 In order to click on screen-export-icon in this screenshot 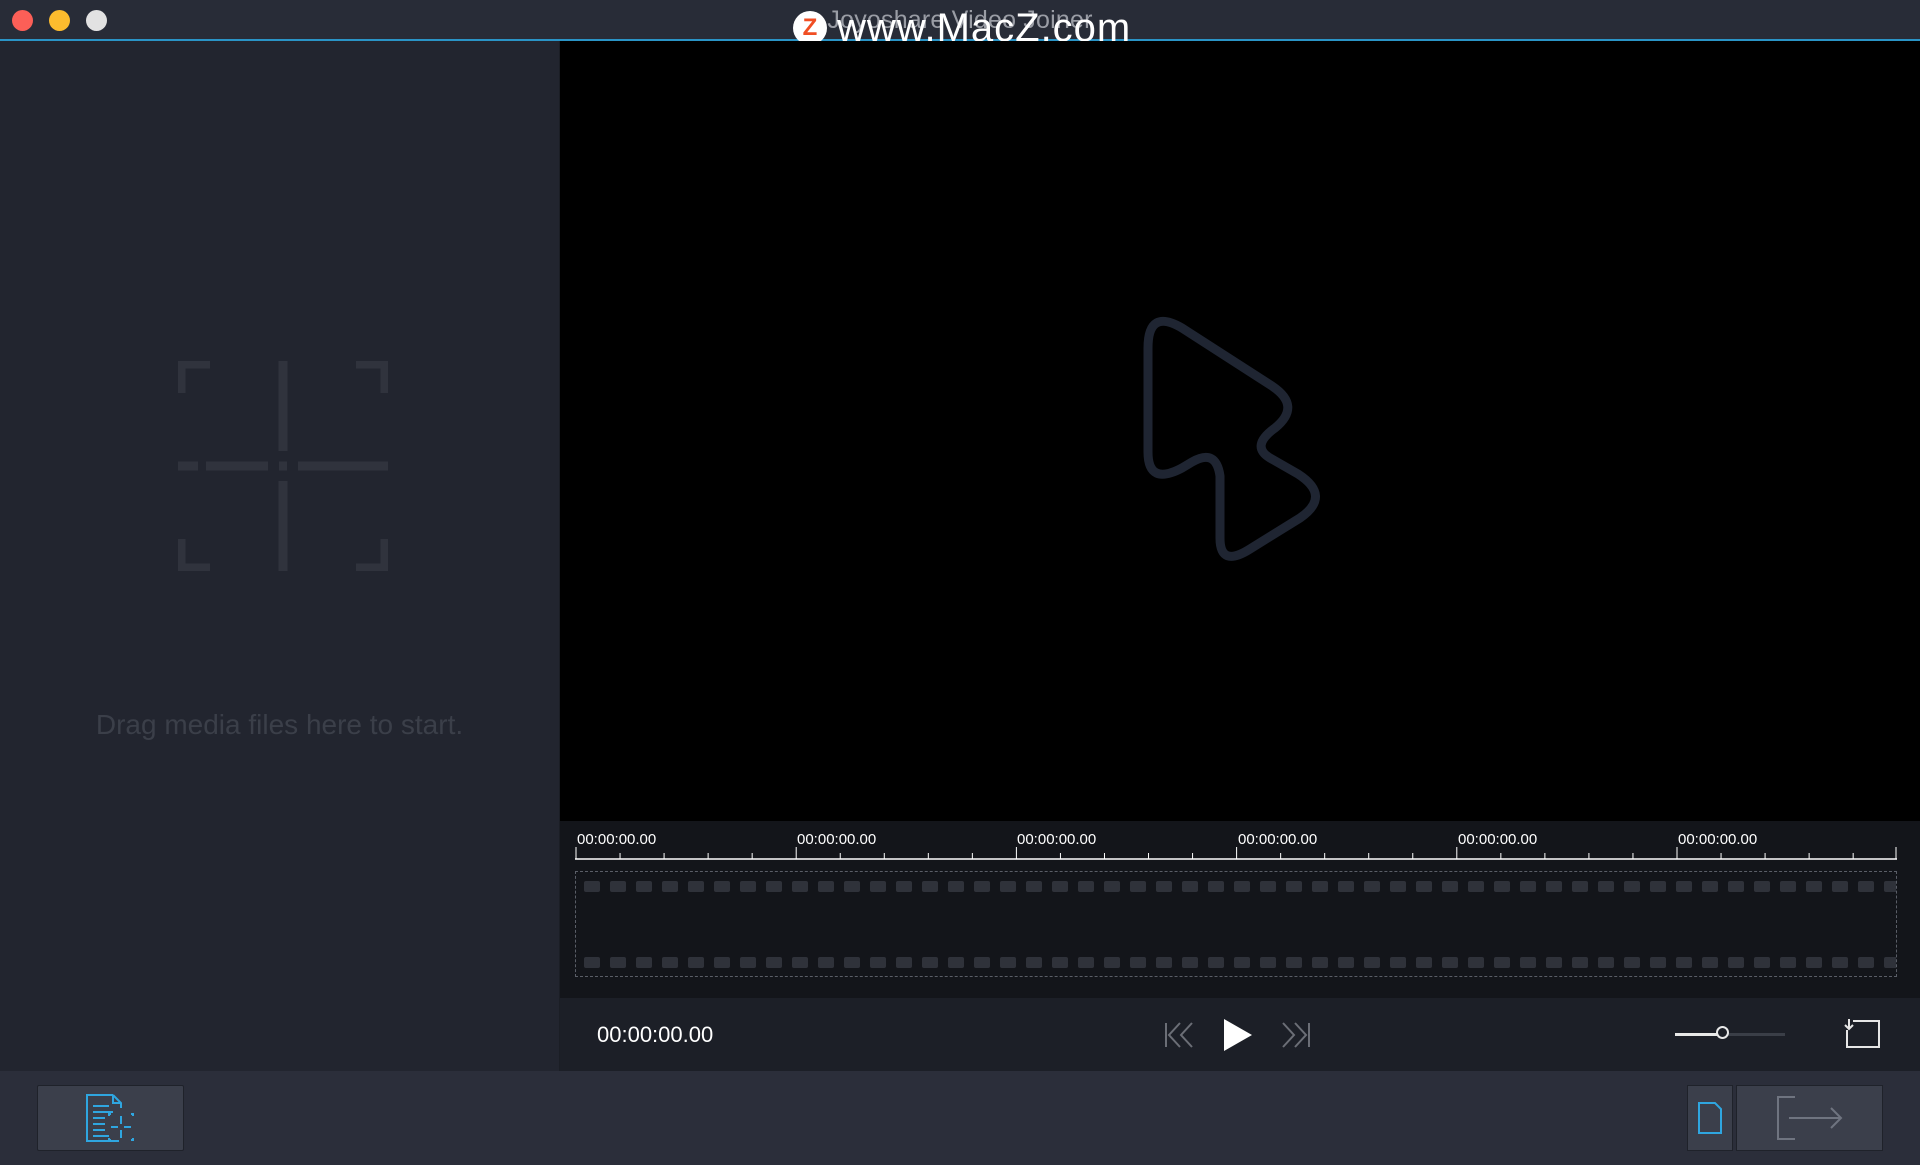, I will do `click(1863, 1034)`.